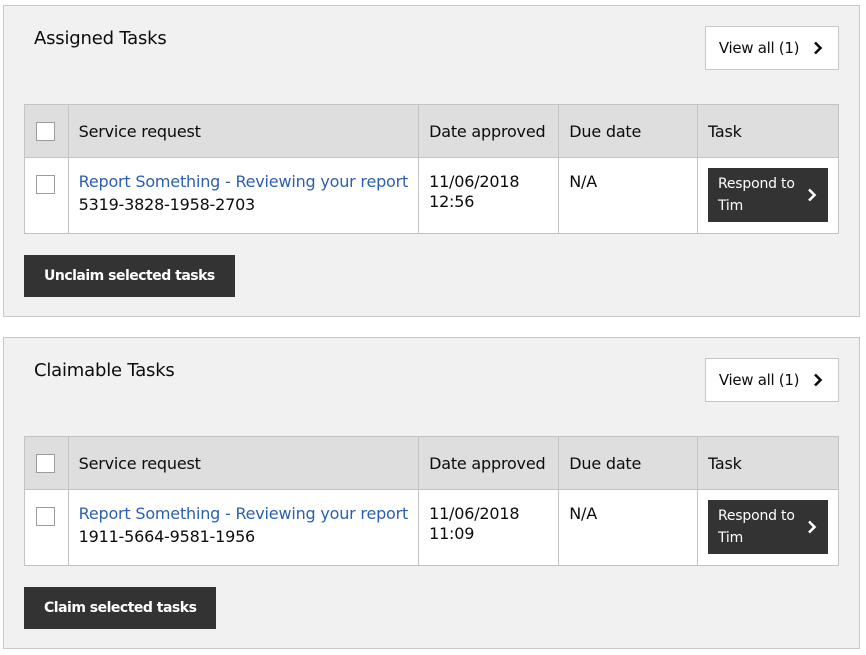 The image size is (866, 655). I want to click on unclaim-selected-tasks-button: Unclaim selected tasks, so click(129, 276).